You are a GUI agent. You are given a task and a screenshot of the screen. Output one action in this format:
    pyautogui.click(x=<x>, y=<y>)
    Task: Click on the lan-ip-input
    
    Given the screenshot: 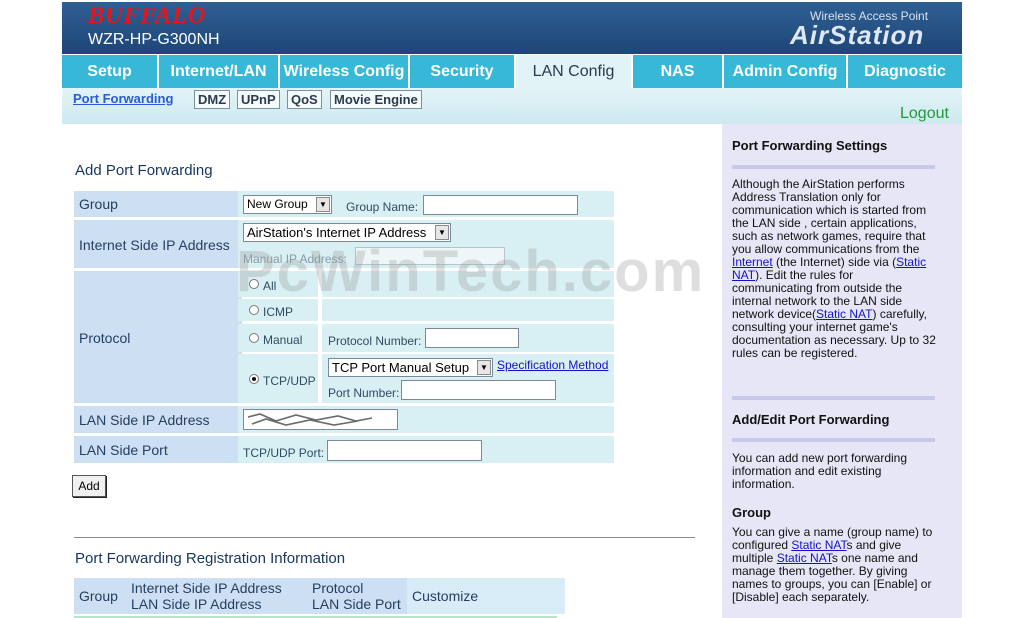 What is the action you would take?
    pyautogui.click(x=320, y=419)
    